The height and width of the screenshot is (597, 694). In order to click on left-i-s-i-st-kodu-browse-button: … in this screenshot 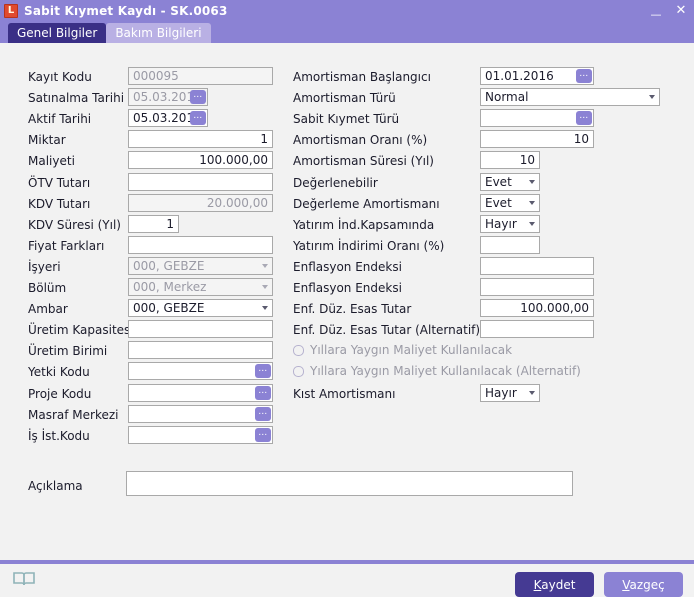, I will do `click(263, 434)`.